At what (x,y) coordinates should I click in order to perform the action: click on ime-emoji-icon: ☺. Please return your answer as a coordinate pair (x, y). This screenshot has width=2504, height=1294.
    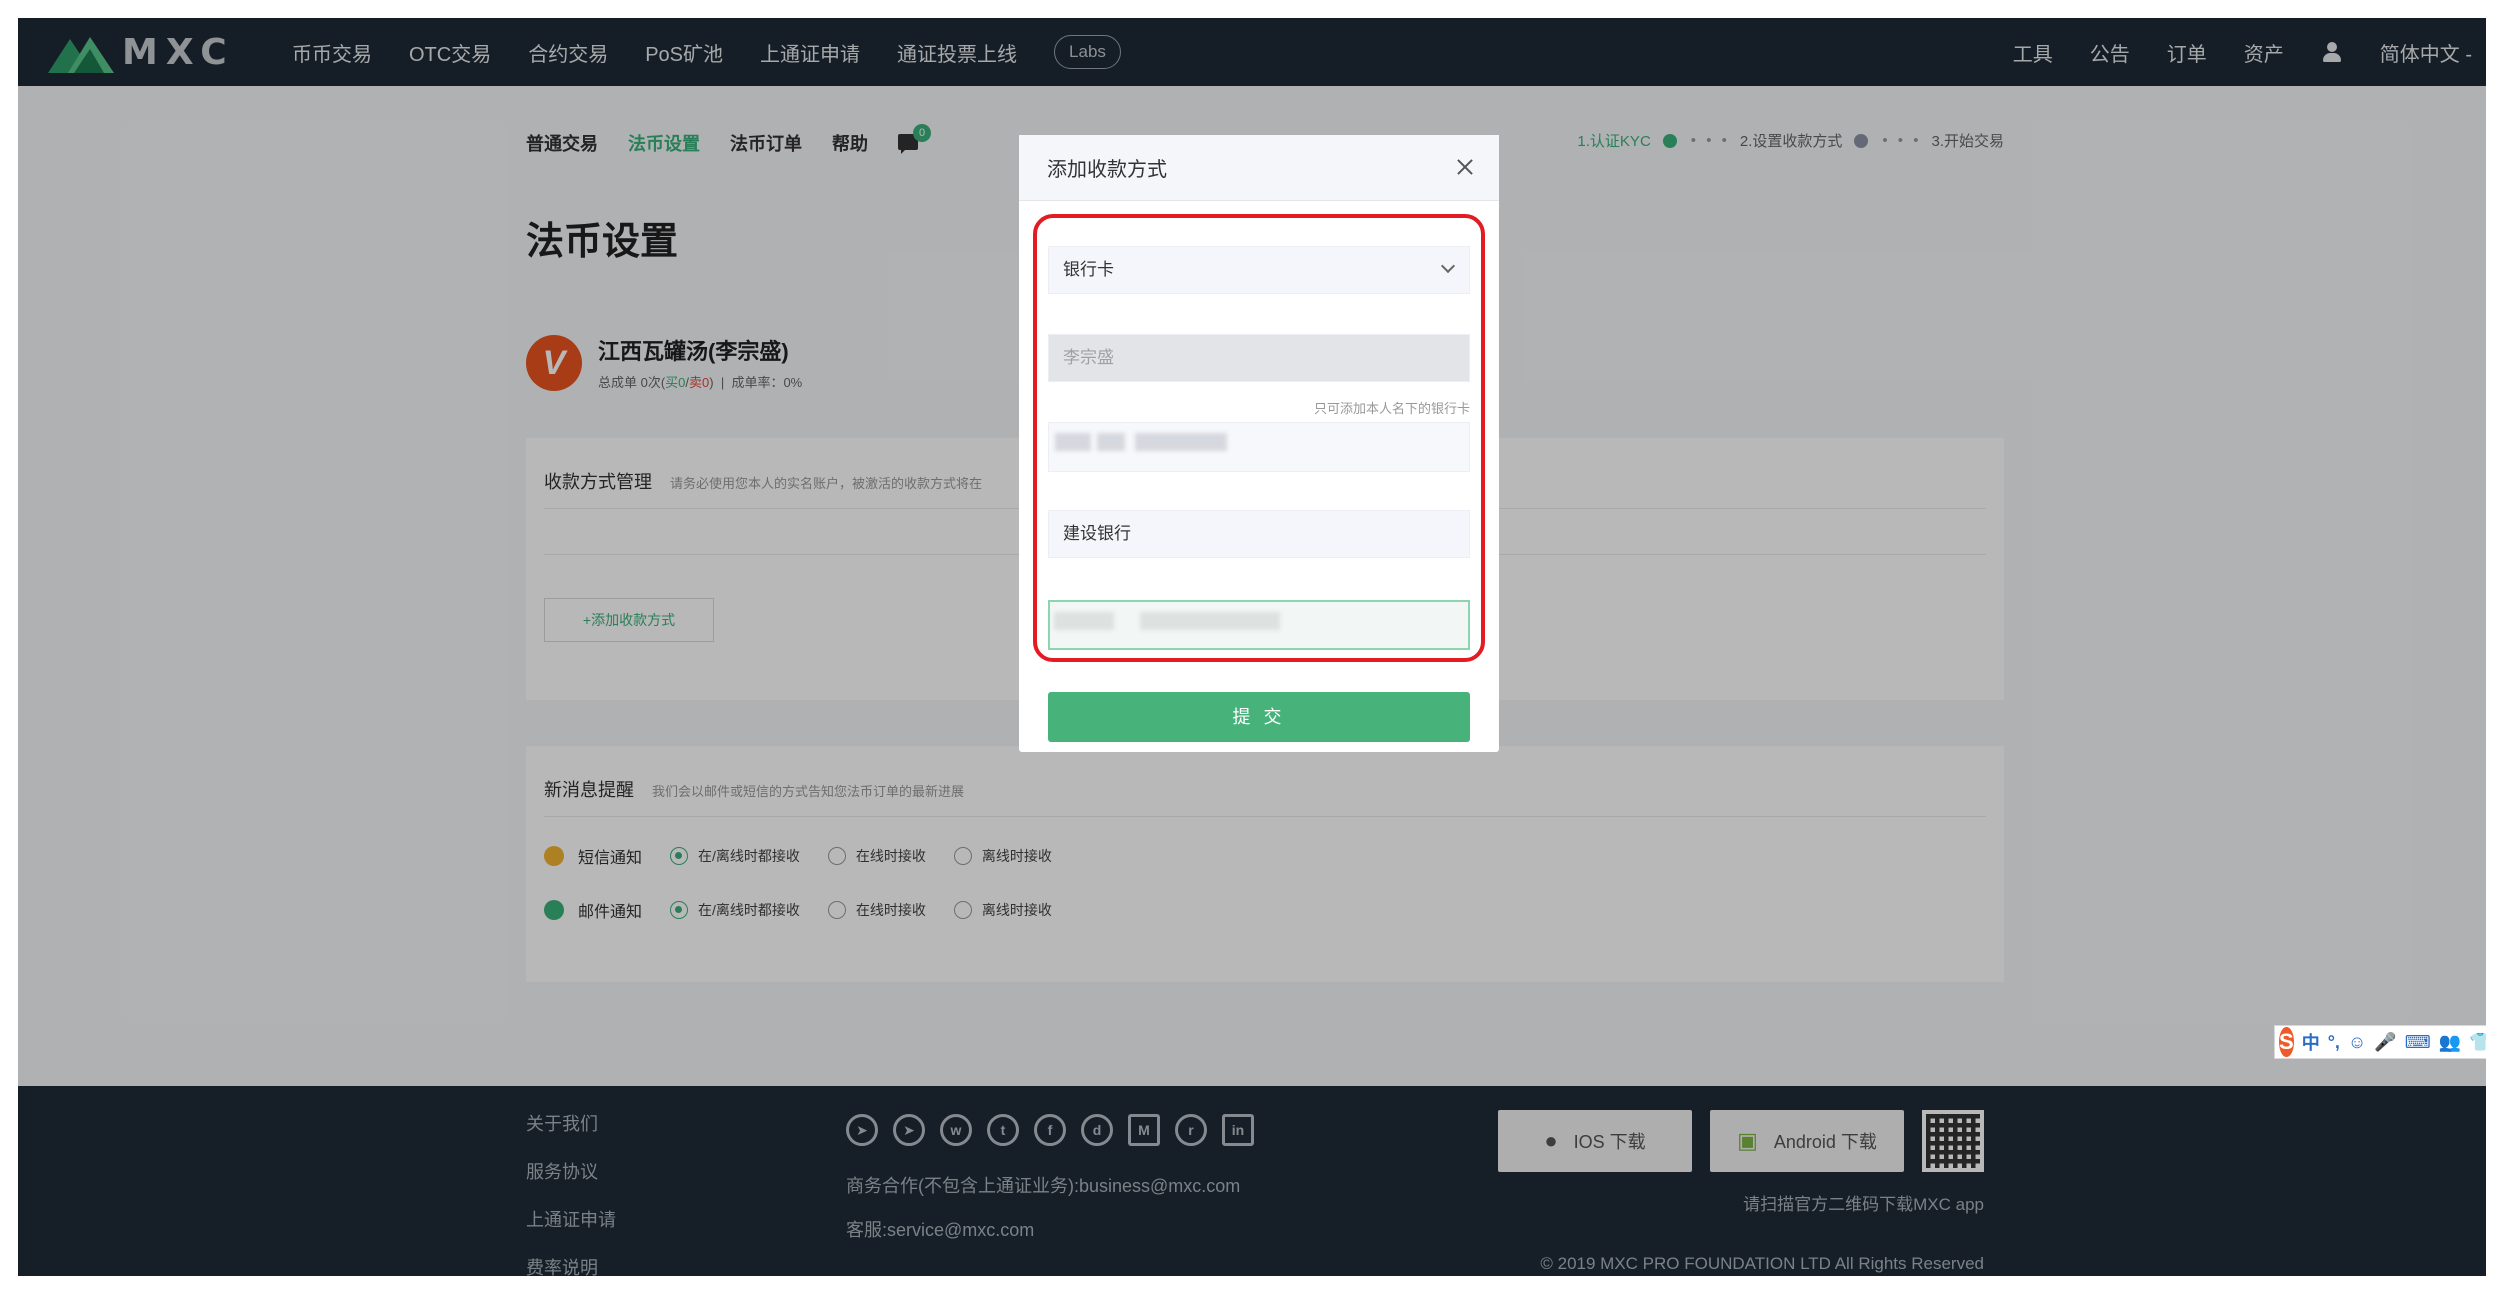
    Looking at the image, I should click on (2357, 1042).